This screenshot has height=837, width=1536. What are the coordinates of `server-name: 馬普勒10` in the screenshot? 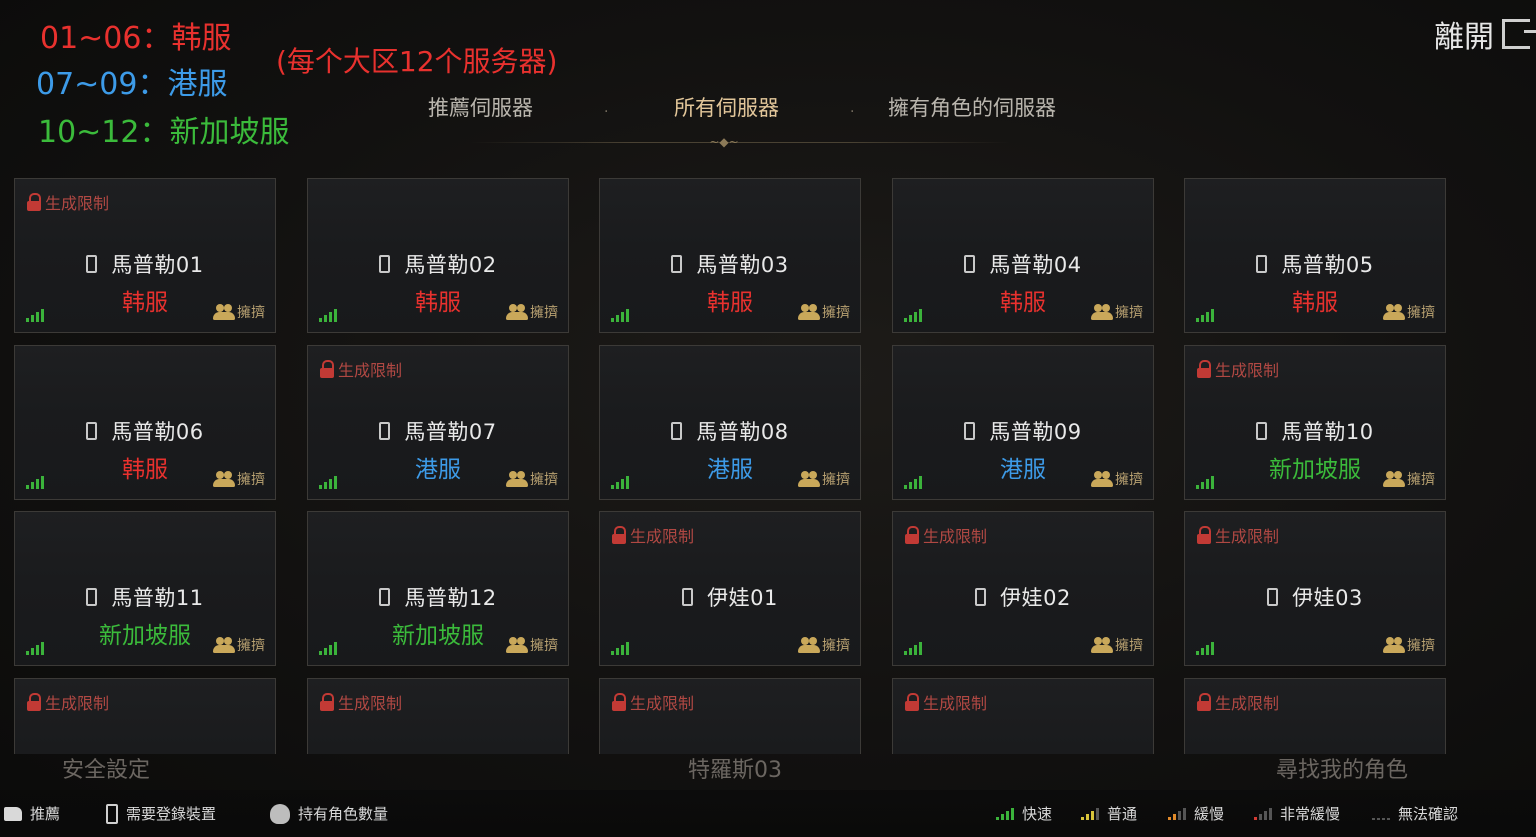 It's located at (1327, 432).